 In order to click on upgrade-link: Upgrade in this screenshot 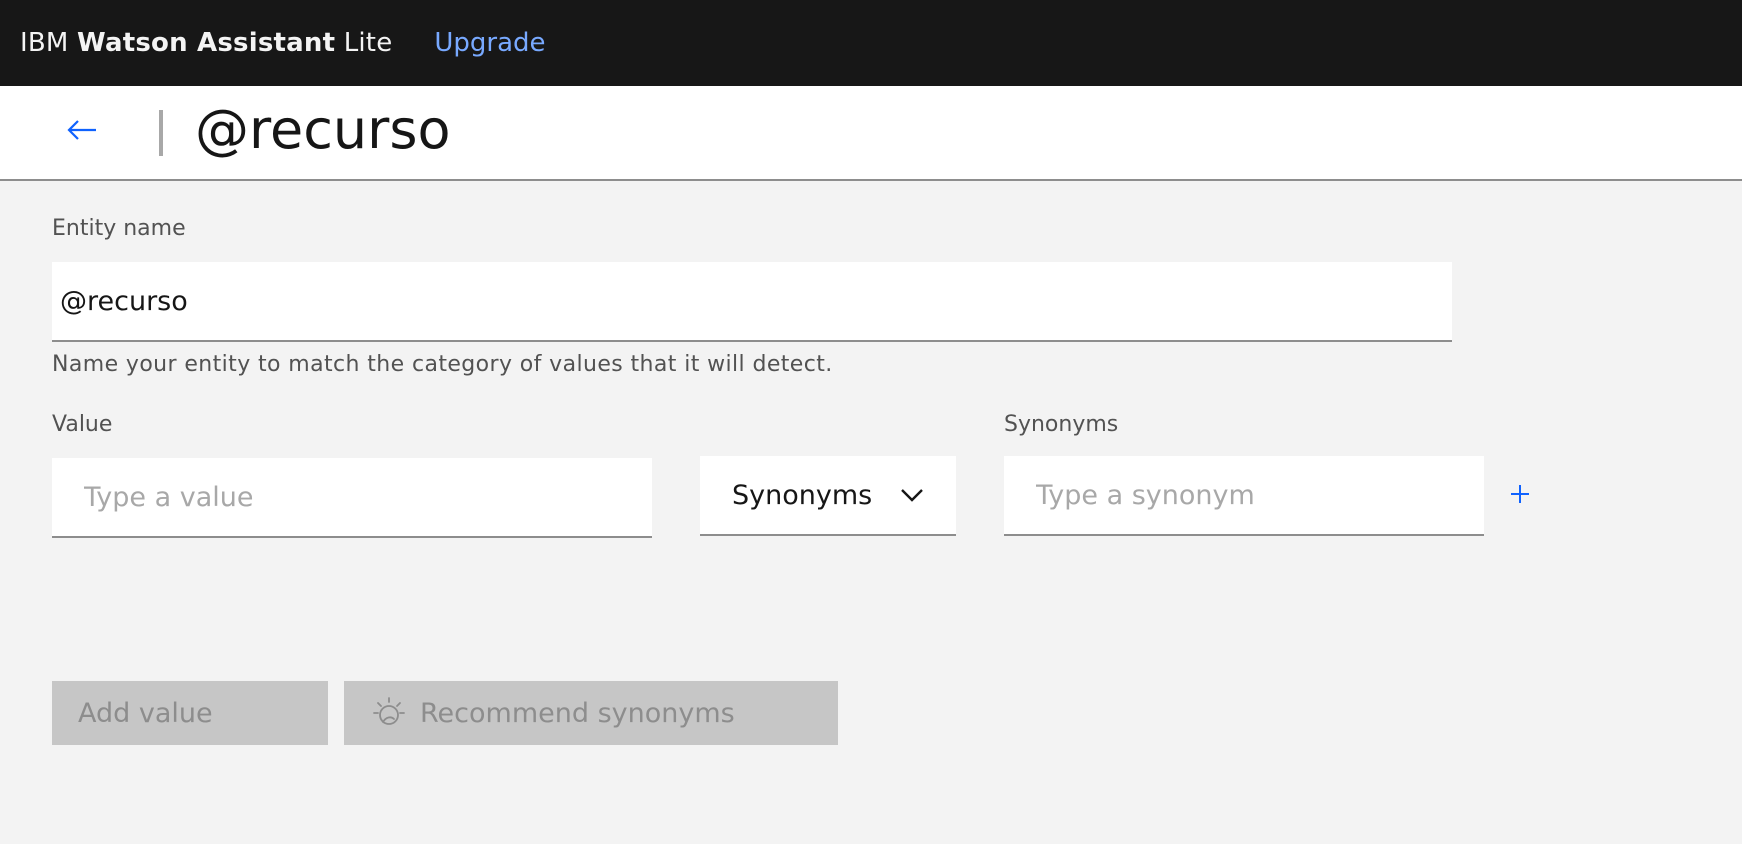, I will do `click(489, 43)`.